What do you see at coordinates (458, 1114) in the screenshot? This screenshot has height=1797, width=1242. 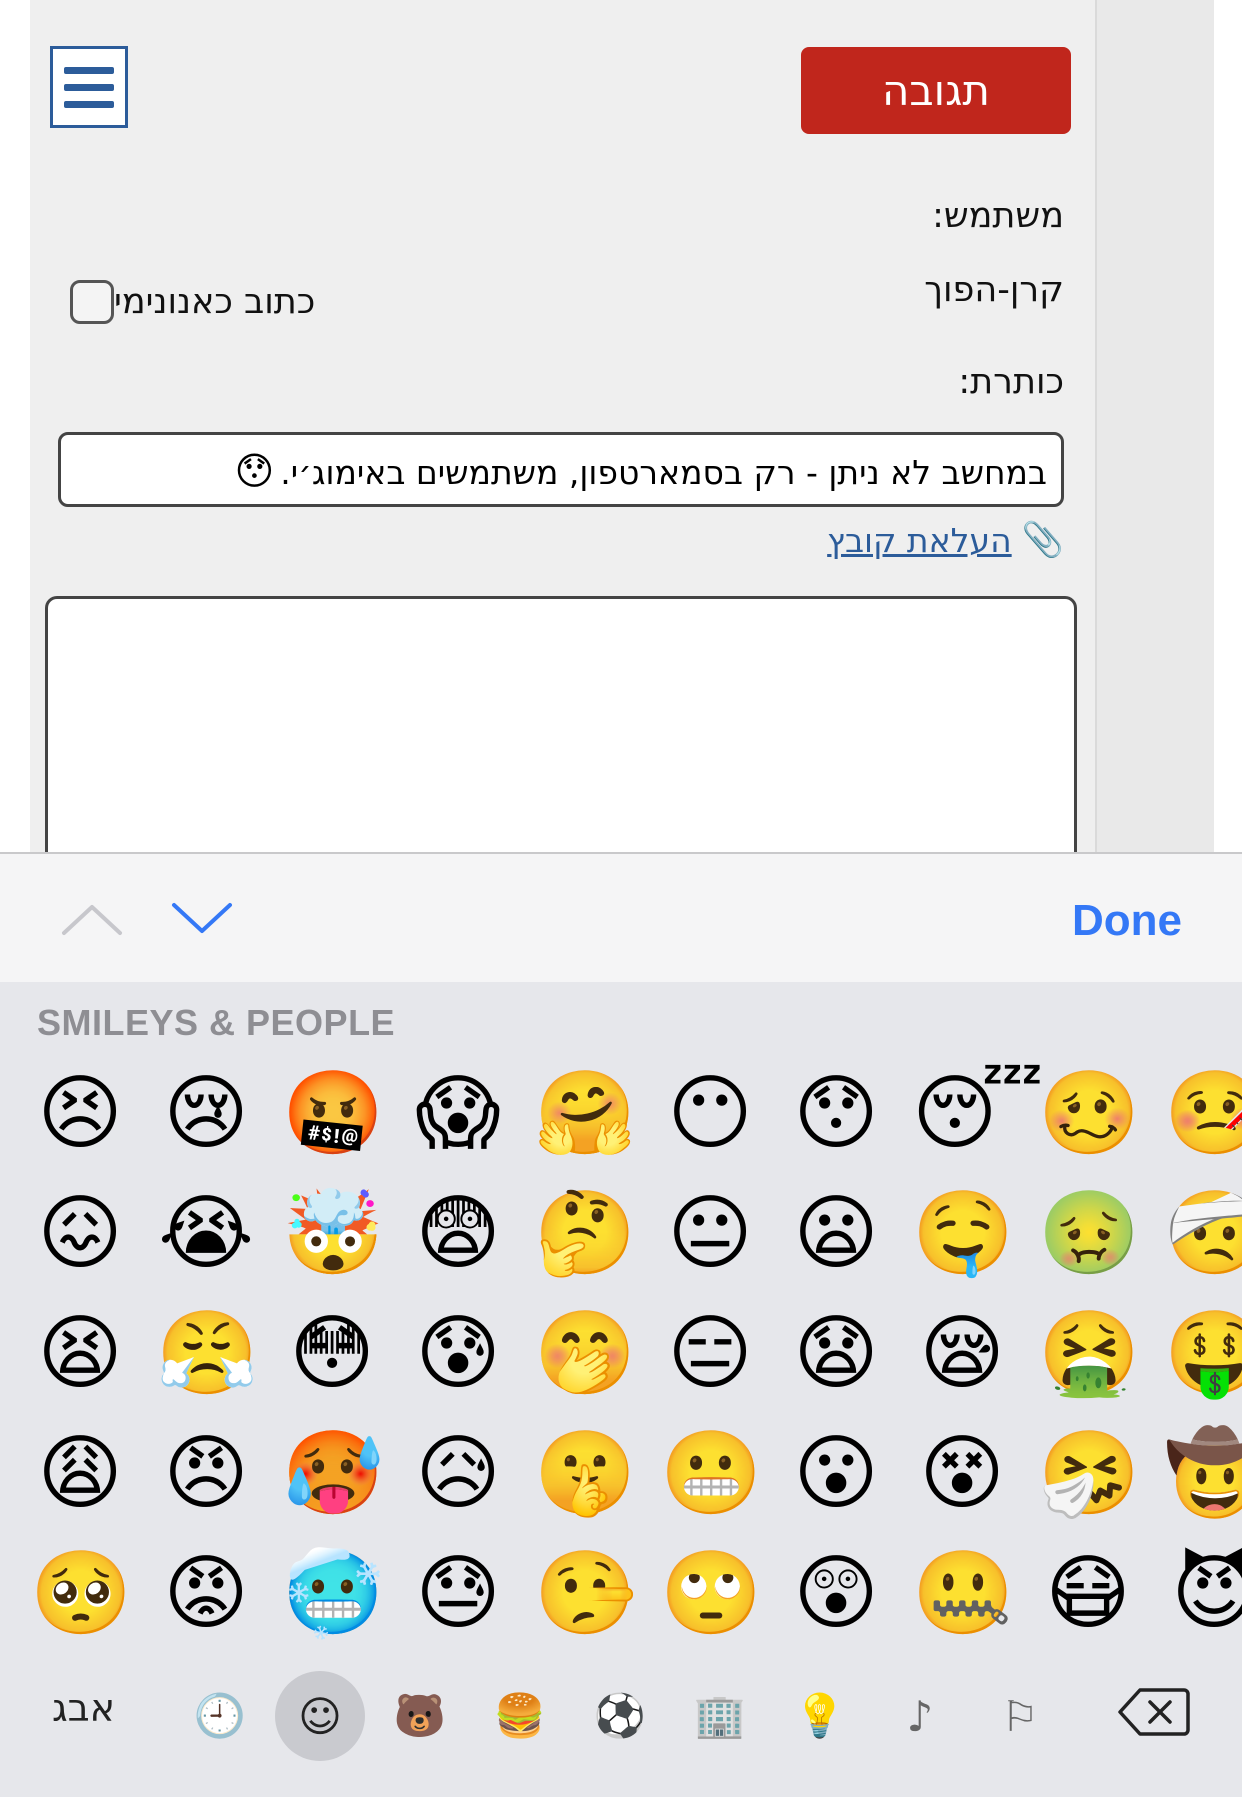 I see `emoji-key: 😱` at bounding box center [458, 1114].